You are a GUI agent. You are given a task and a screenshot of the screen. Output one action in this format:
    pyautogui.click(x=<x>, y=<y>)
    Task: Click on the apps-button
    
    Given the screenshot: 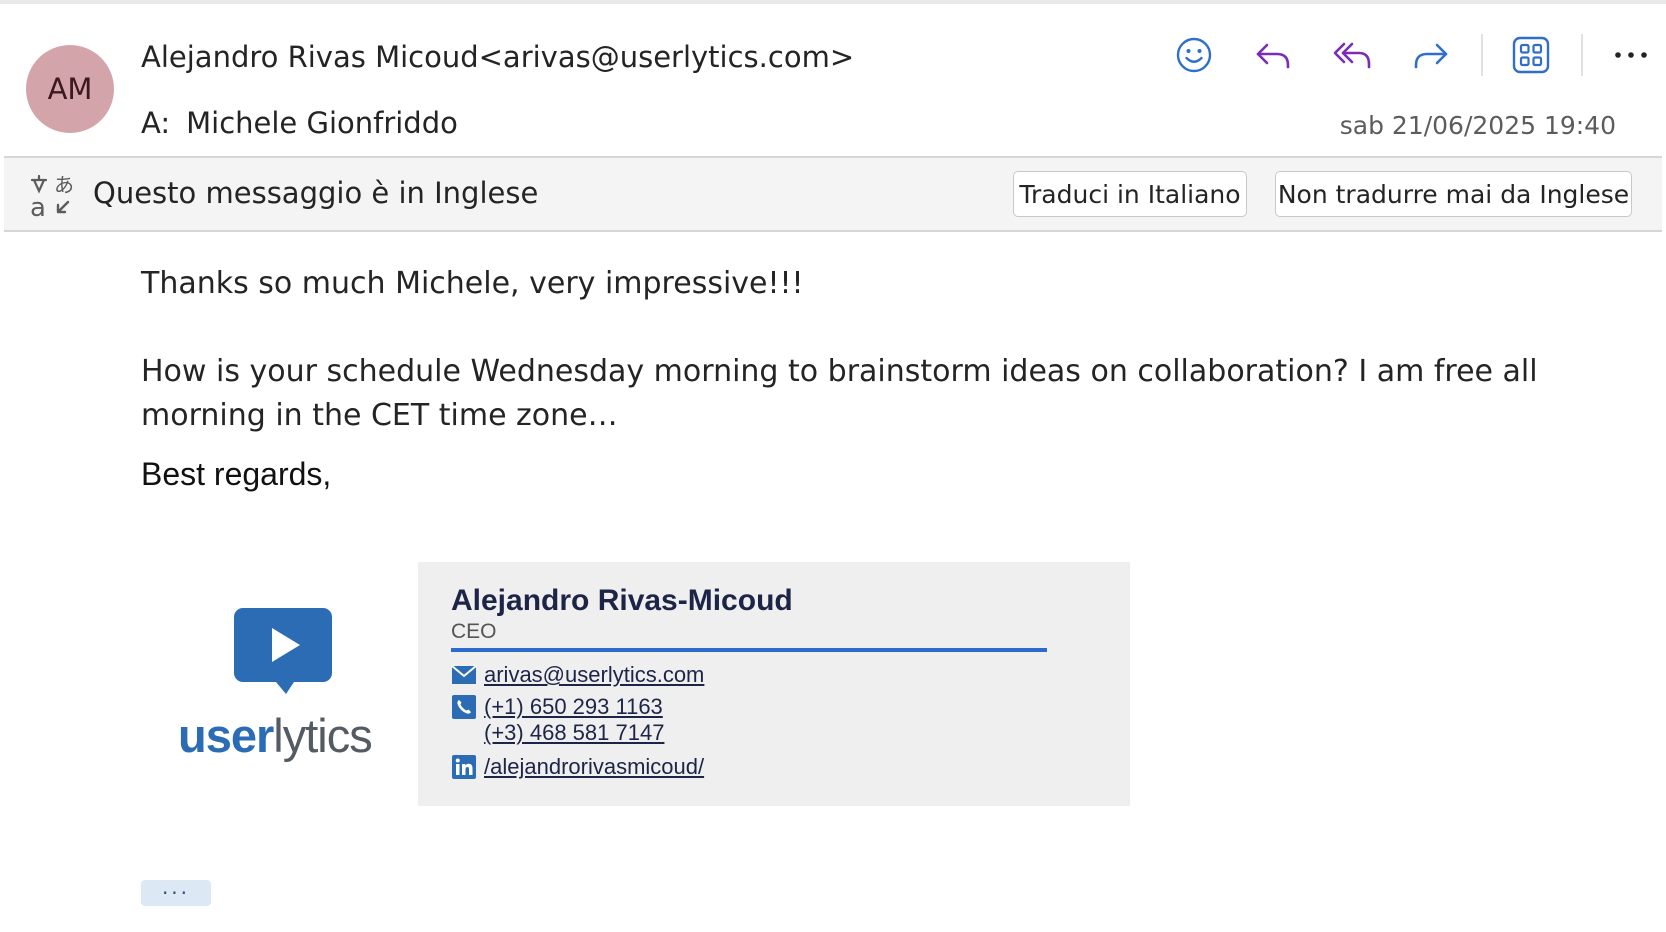 What is the action you would take?
    pyautogui.click(x=1531, y=55)
    